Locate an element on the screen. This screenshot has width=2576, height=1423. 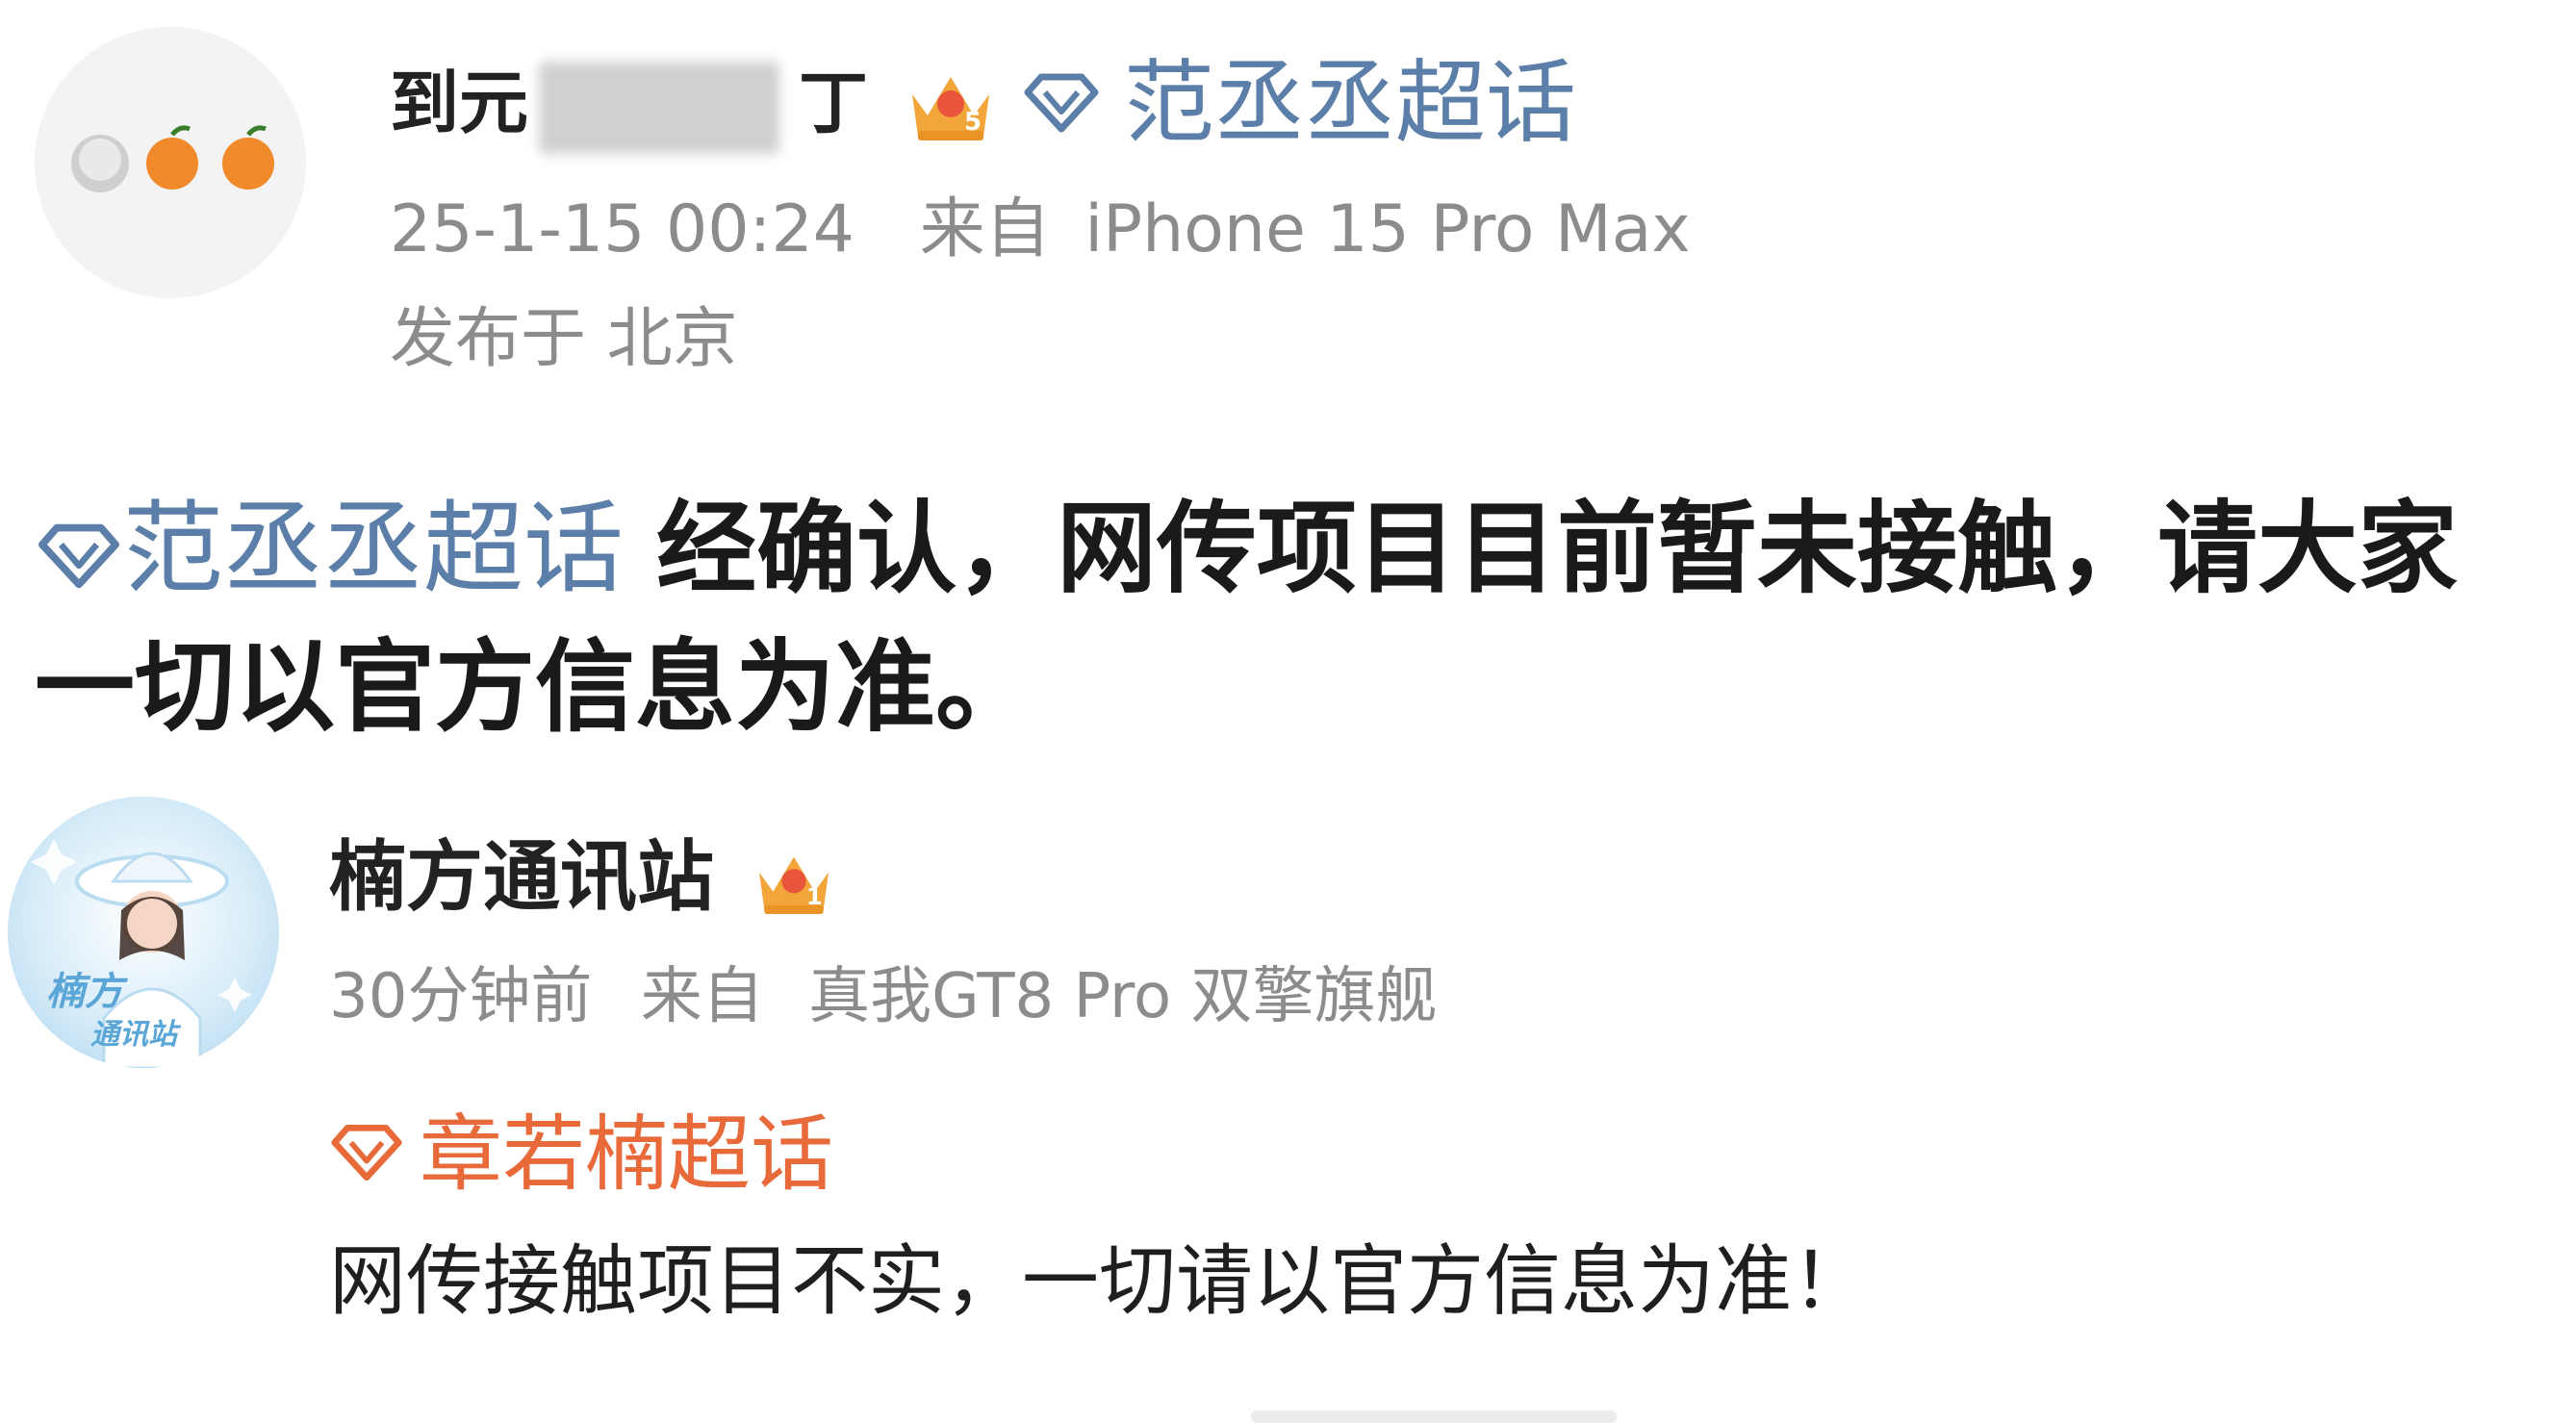
post-meta-line: 30分钟前 来自 真我GT8 Pro 双擎旗舰 is located at coordinates (883, 996).